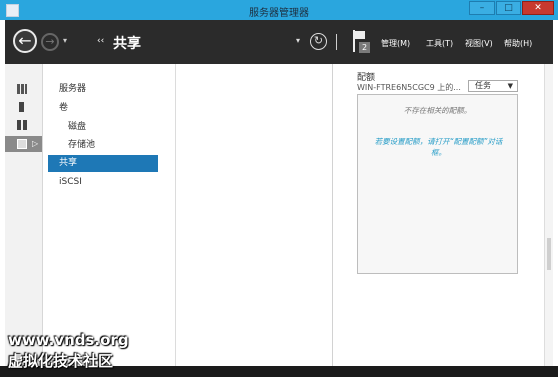  Describe the element at coordinates (508, 8) in the screenshot. I see `maximize-button: □` at that location.